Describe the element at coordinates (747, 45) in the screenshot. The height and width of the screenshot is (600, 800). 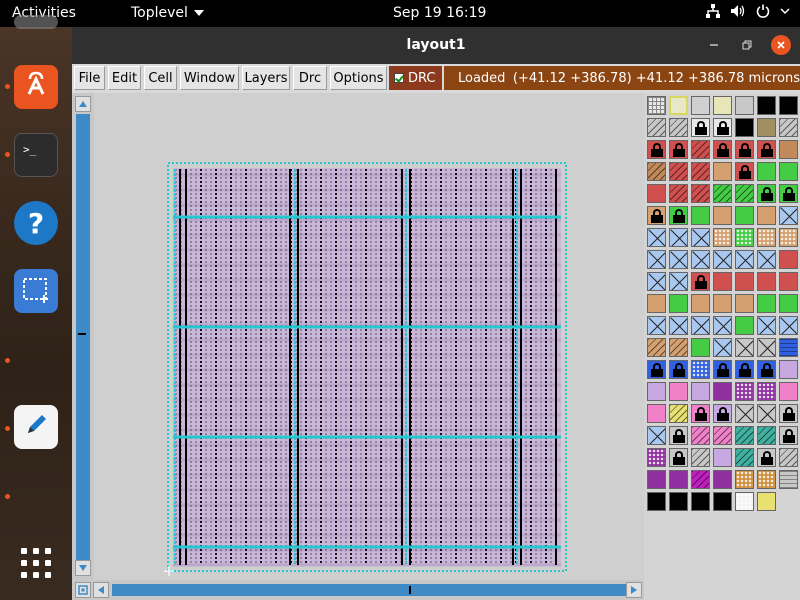
I see `maximize-button` at that location.